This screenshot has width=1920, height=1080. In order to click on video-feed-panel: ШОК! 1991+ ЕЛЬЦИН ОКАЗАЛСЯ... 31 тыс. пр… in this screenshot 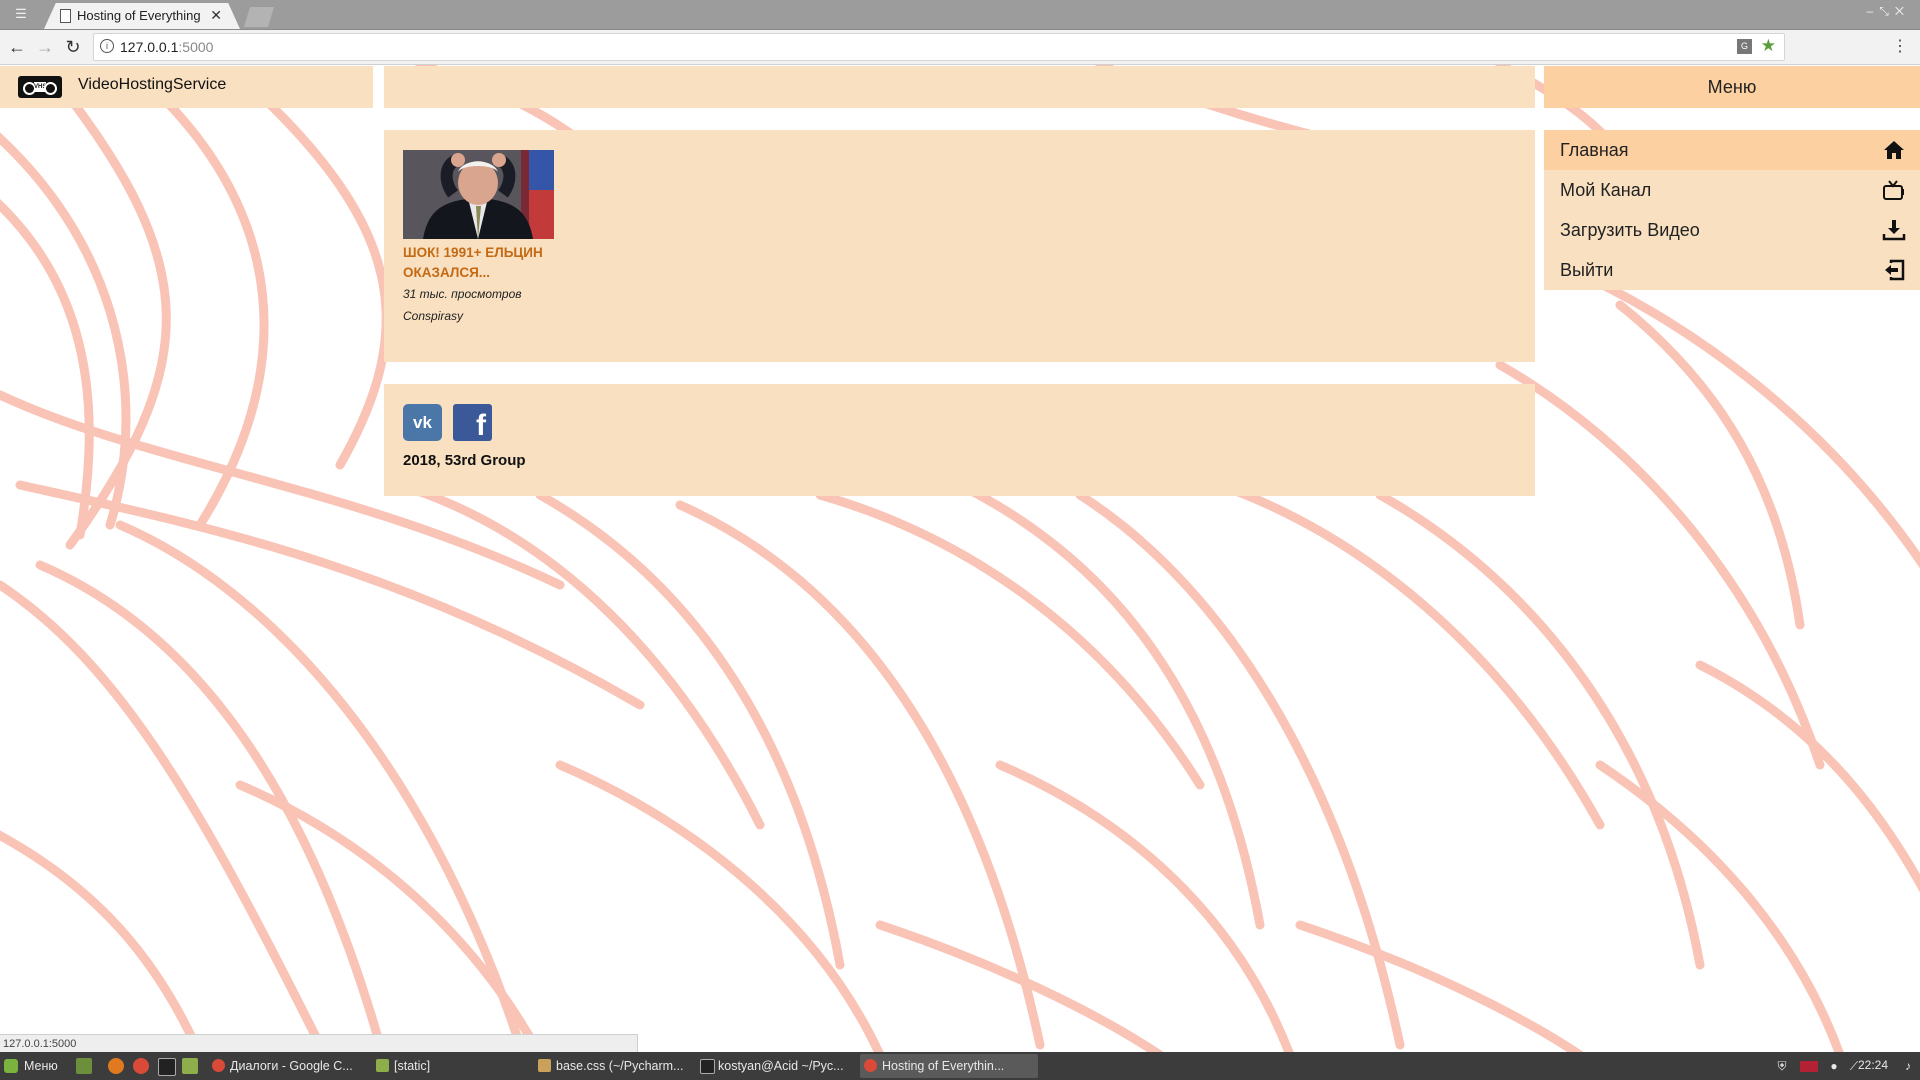, I will do `click(959, 246)`.